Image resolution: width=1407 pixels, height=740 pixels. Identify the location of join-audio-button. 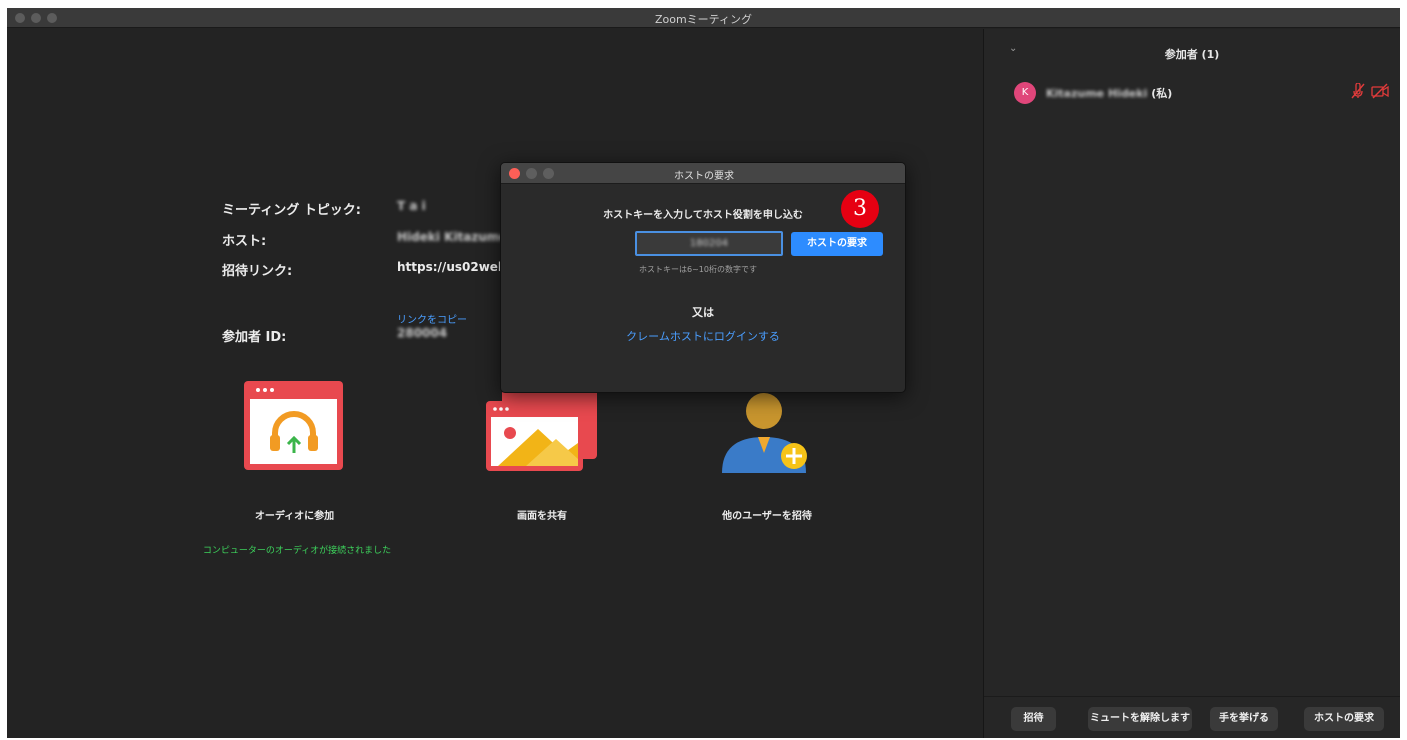
(294, 426).